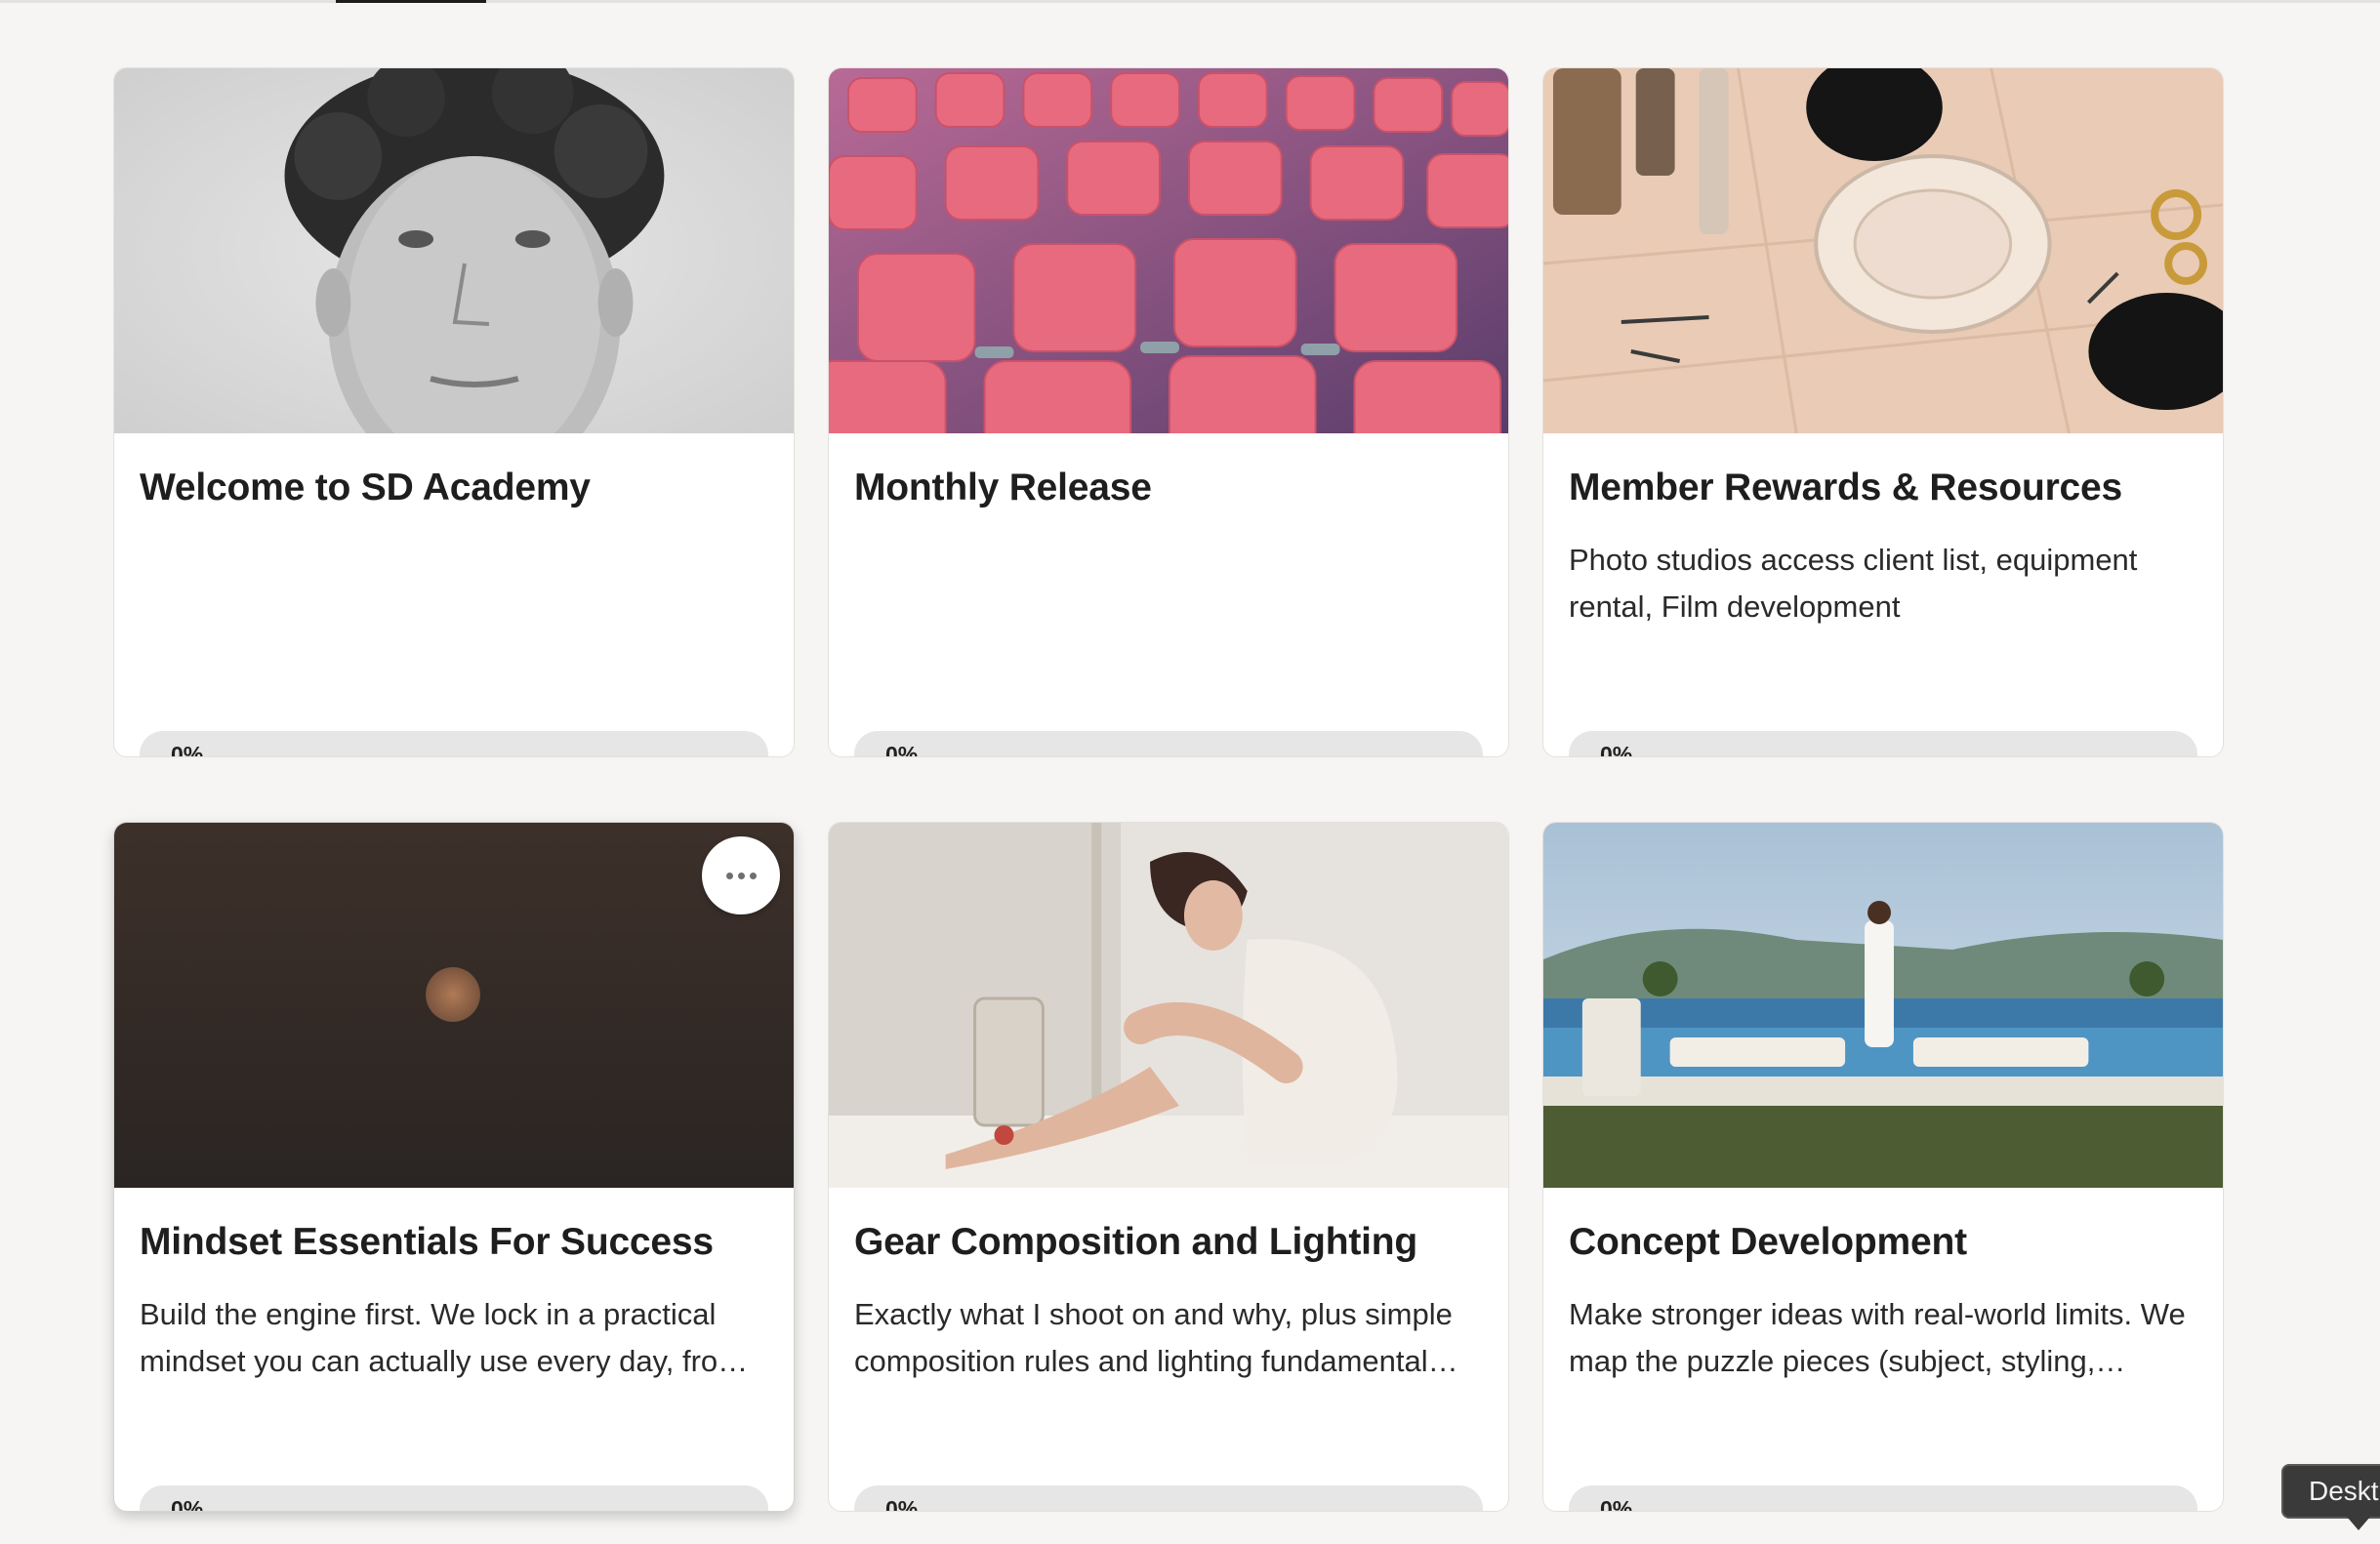 This screenshot has height=1544, width=2380. What do you see at coordinates (1168, 1005) in the screenshot?
I see `course-thumbnail-bath-scene` at bounding box center [1168, 1005].